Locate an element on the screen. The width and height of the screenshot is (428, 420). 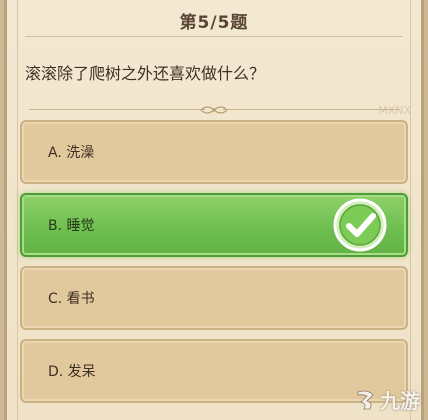
quiz-header: 第5/5题 is located at coordinates (214, 20).